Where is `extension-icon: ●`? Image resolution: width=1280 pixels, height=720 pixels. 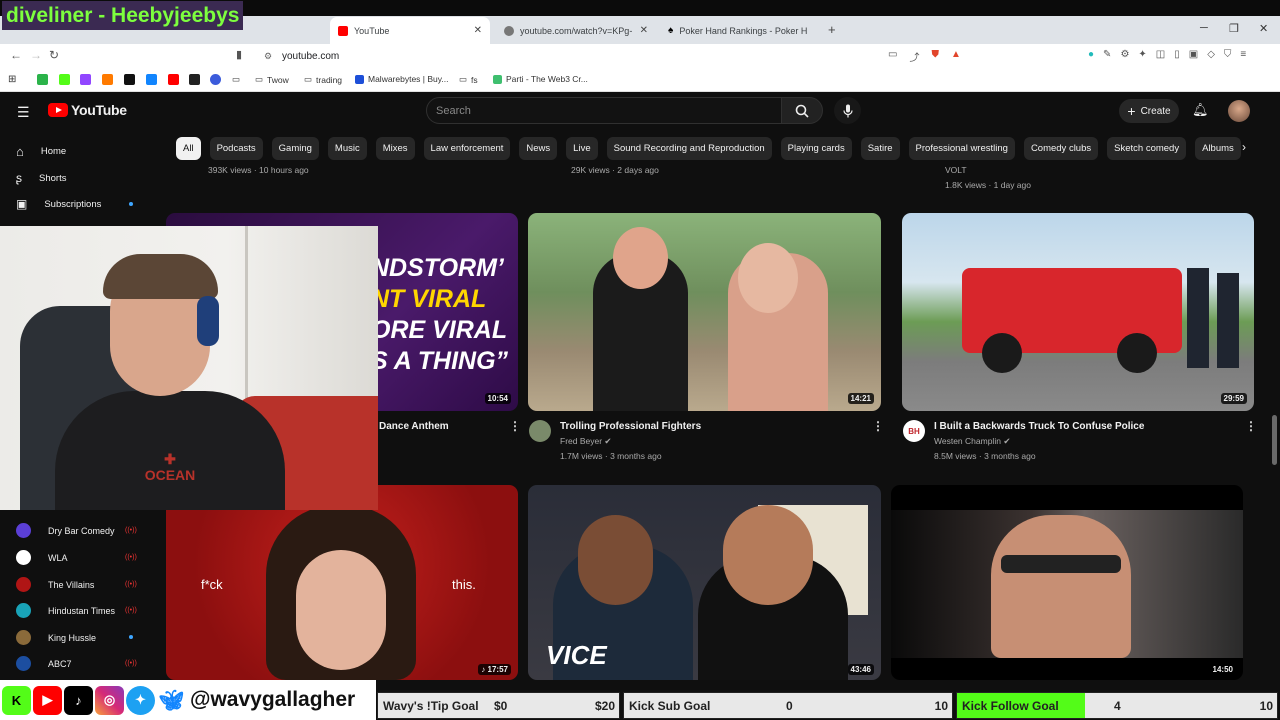 extension-icon: ● is located at coordinates (1091, 54).